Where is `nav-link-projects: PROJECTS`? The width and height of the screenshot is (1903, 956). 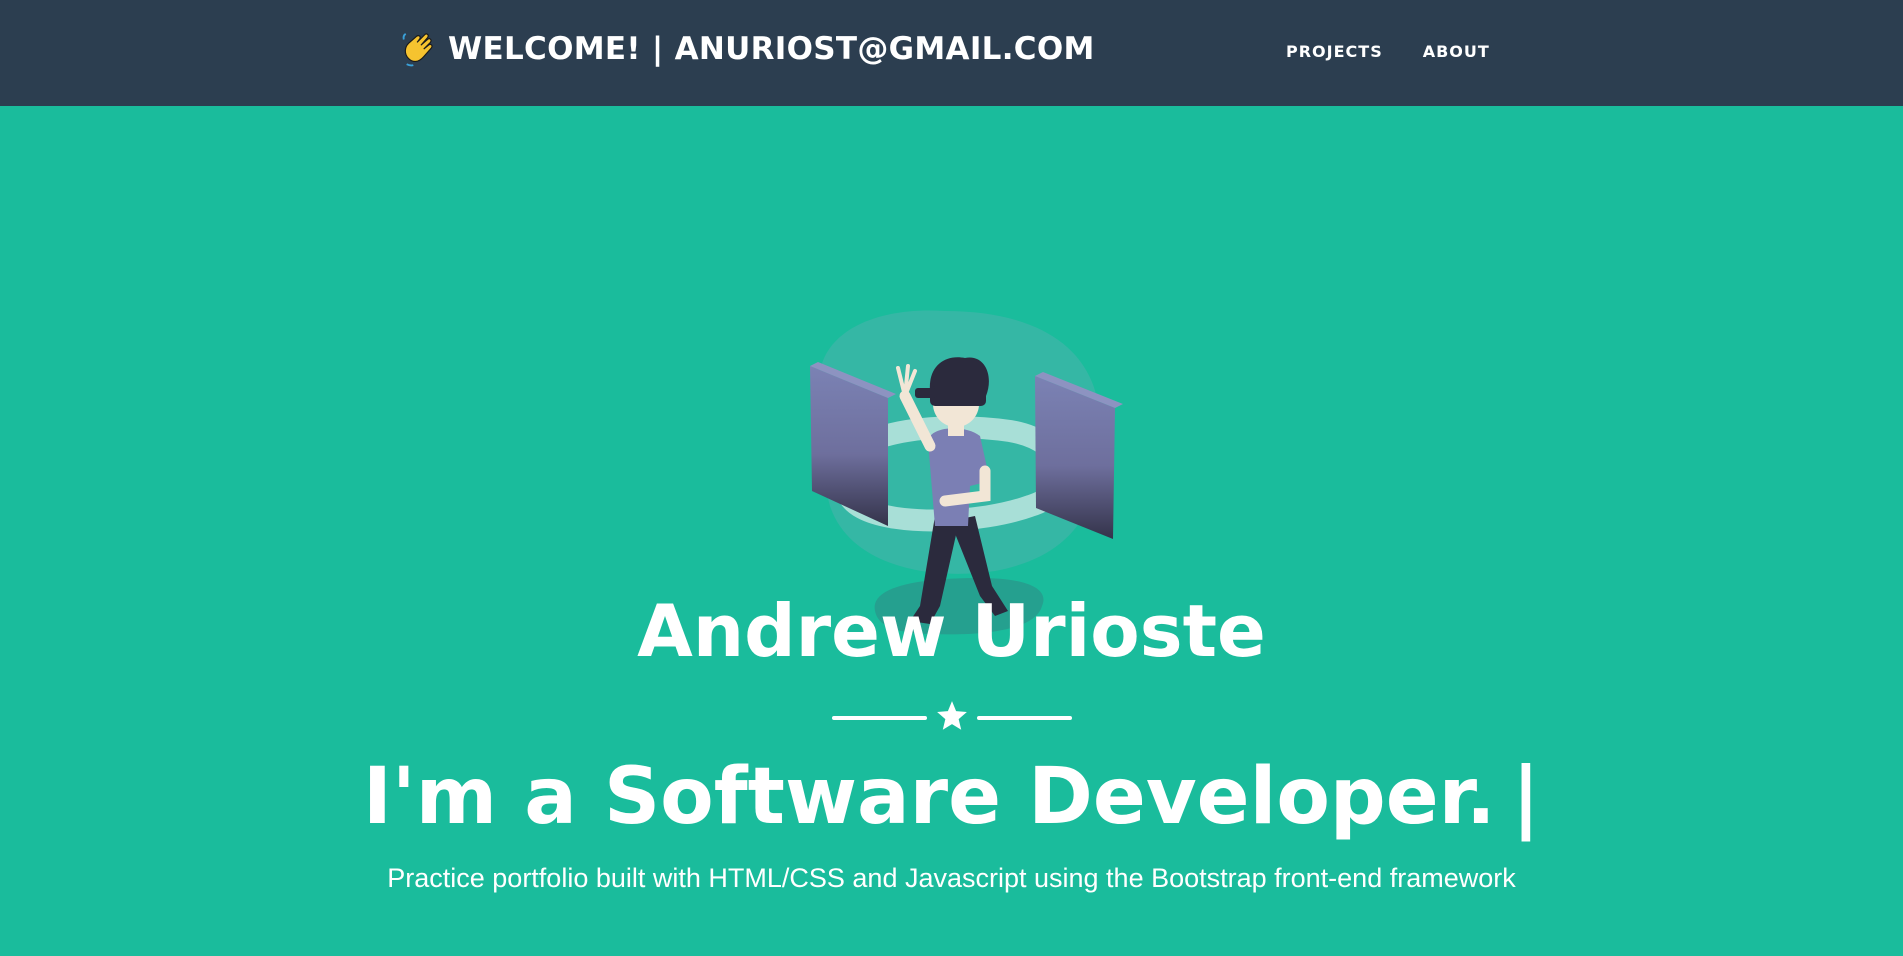 nav-link-projects: PROJECTS is located at coordinates (1334, 51).